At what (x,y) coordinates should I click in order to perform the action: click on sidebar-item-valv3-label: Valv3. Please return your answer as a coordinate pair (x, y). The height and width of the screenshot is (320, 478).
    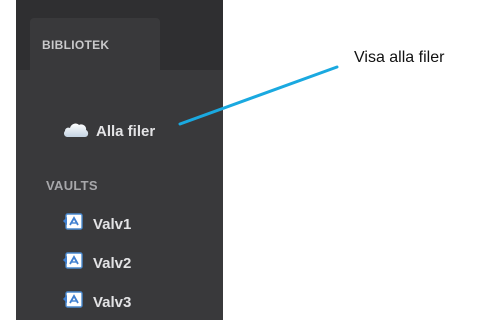
    Looking at the image, I should click on (112, 302).